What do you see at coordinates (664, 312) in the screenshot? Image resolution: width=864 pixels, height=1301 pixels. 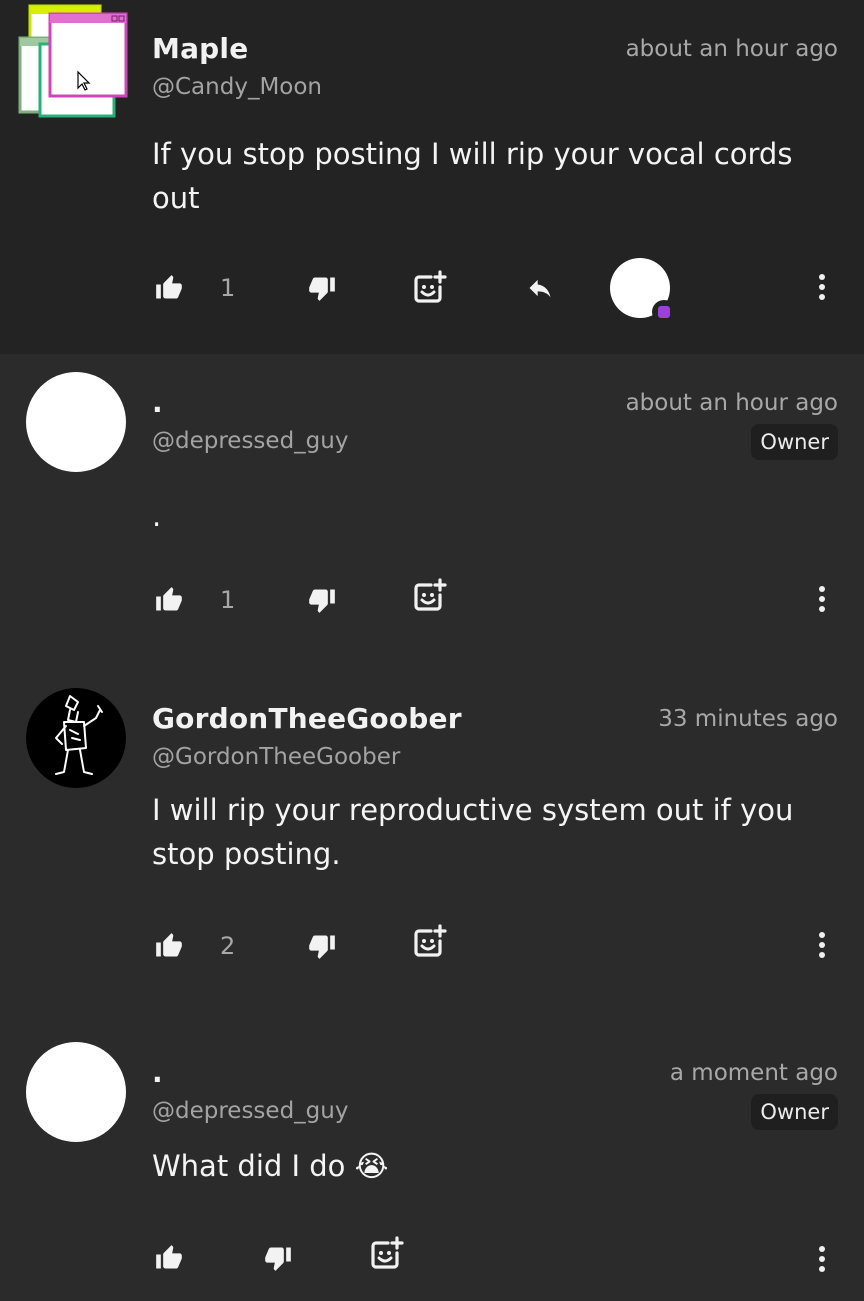 I see `creator-heart-mini-icon` at bounding box center [664, 312].